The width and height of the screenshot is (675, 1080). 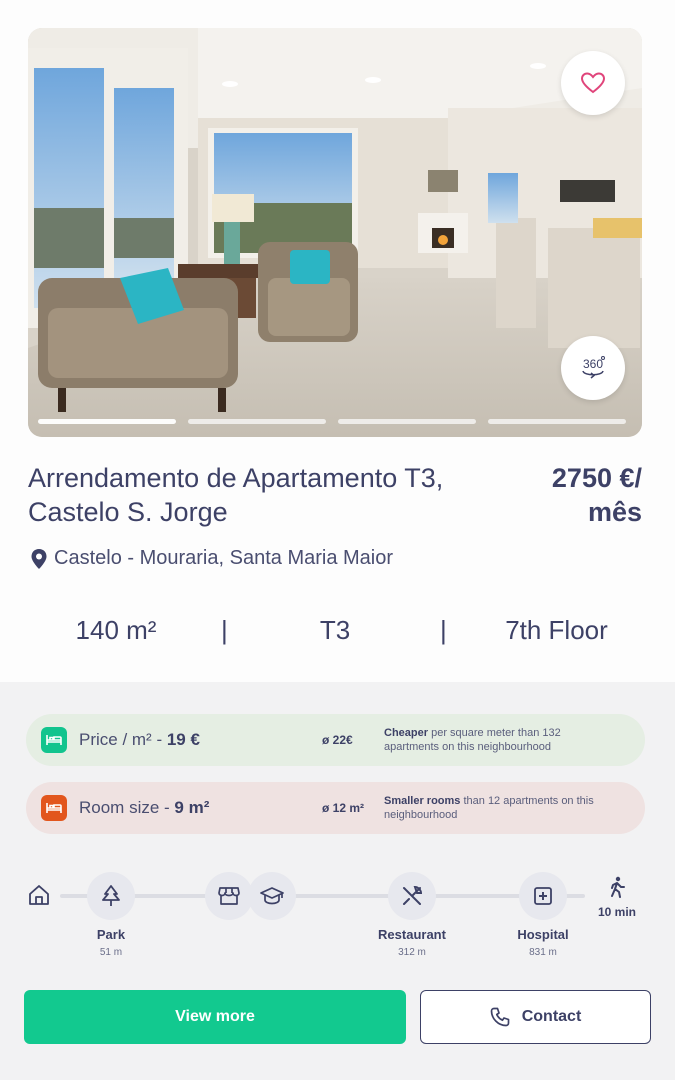 What do you see at coordinates (332, 421) in the screenshot?
I see `gallery-pagination` at bounding box center [332, 421].